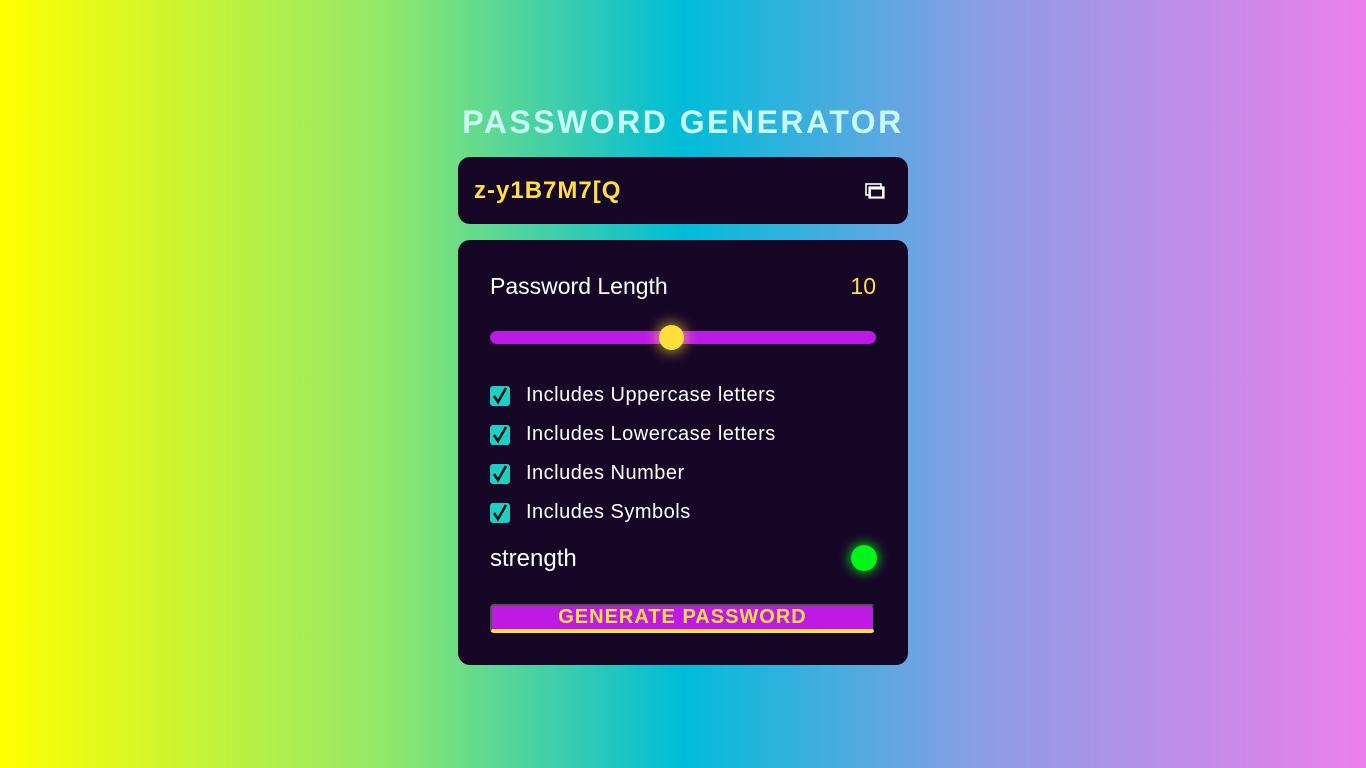 This screenshot has width=1366, height=768. I want to click on option-lowercase: Includes Lowercase letters, so click(633, 434).